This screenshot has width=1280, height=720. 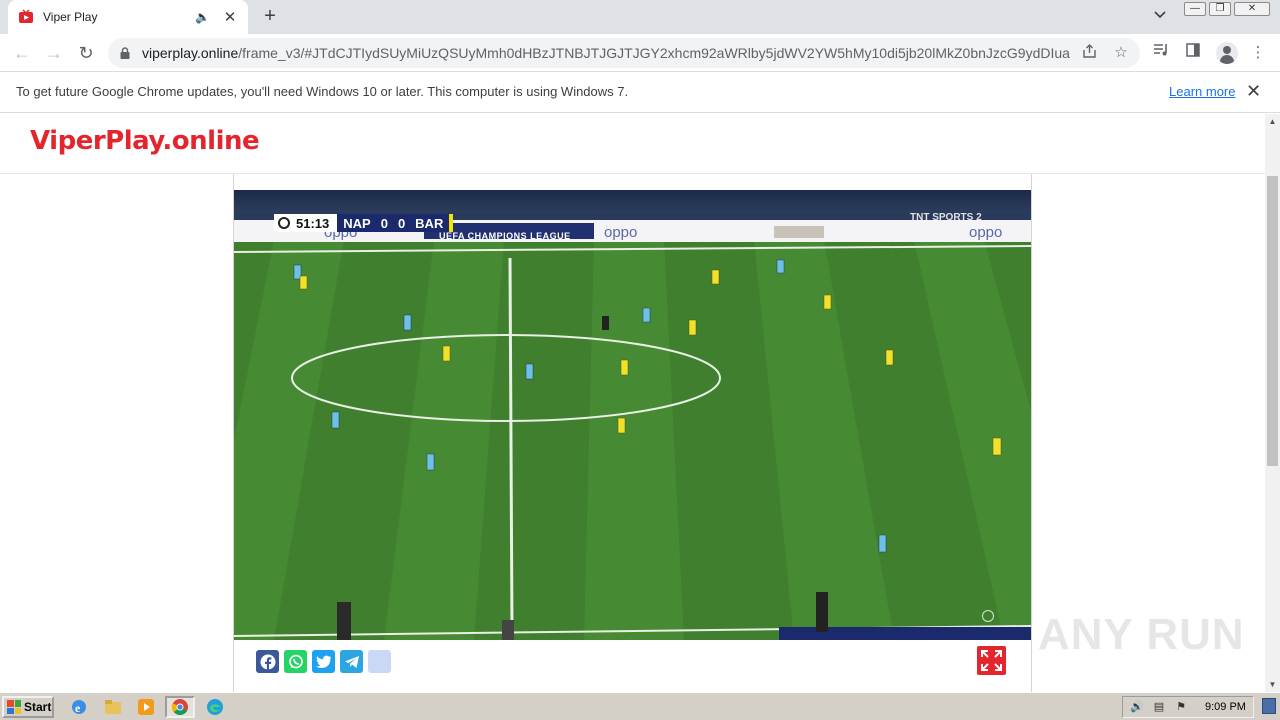 I want to click on forward-button: →, so click(x=54, y=53).